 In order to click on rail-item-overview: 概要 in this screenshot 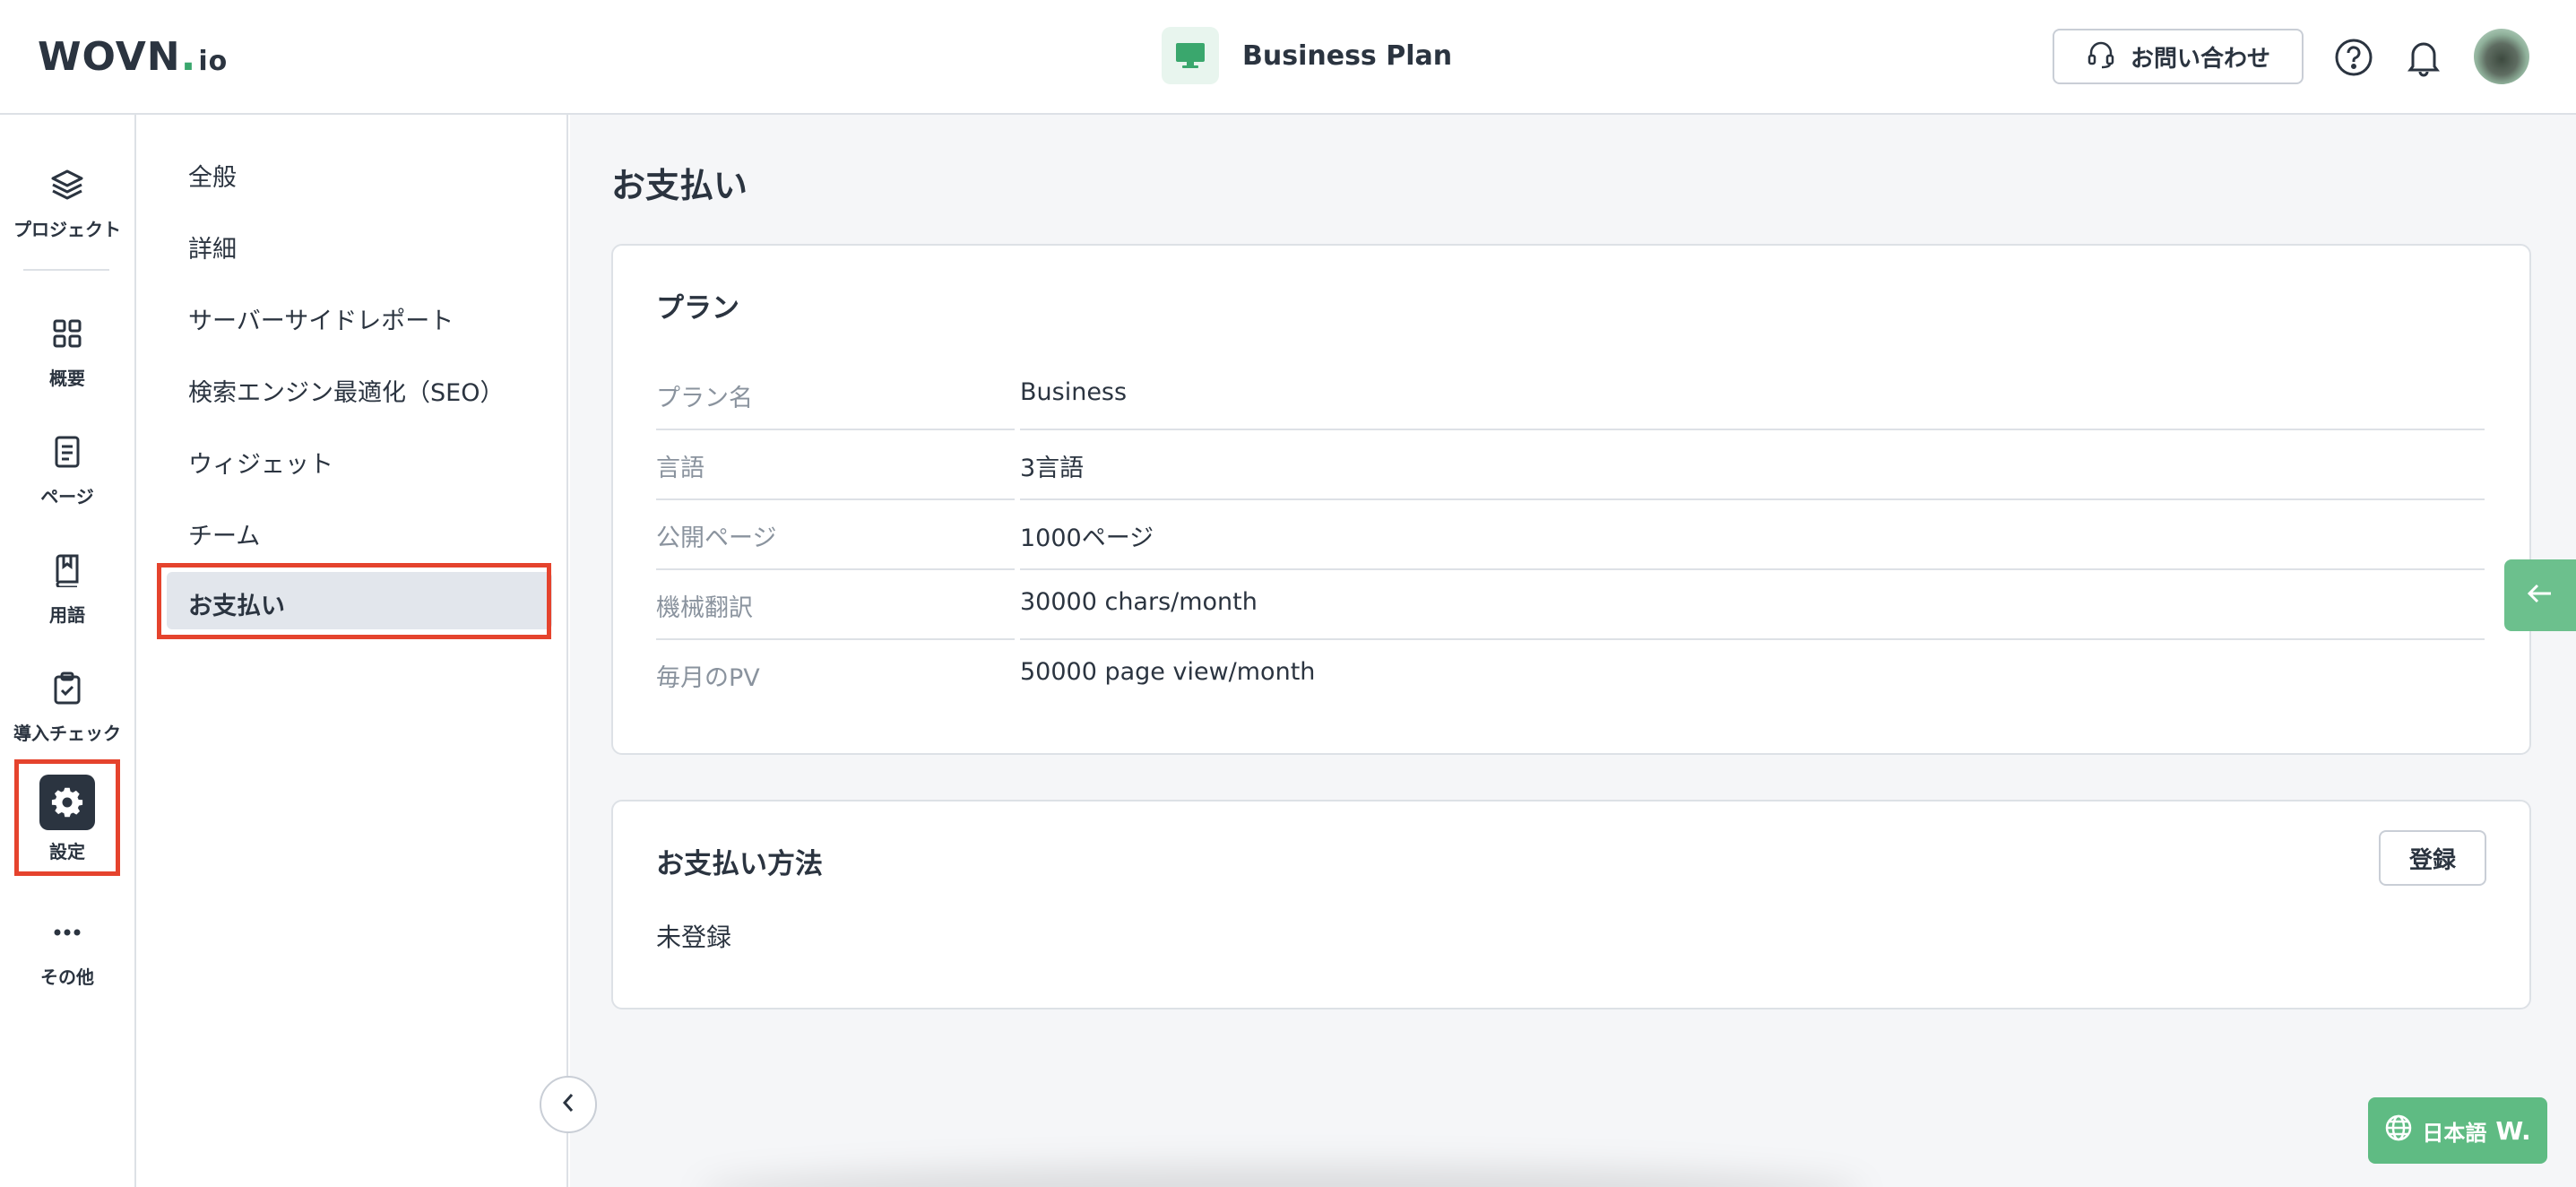, I will do `click(67, 350)`.